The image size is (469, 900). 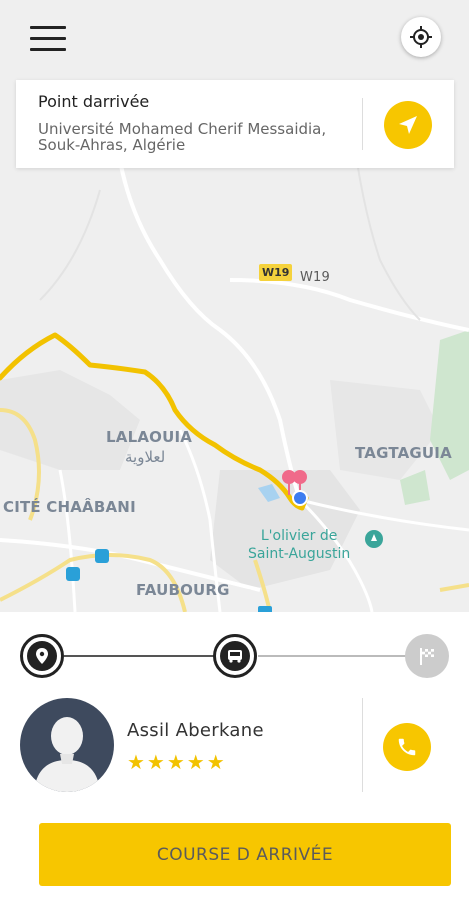 What do you see at coordinates (315, 277) in the screenshot?
I see `road-label: W19` at bounding box center [315, 277].